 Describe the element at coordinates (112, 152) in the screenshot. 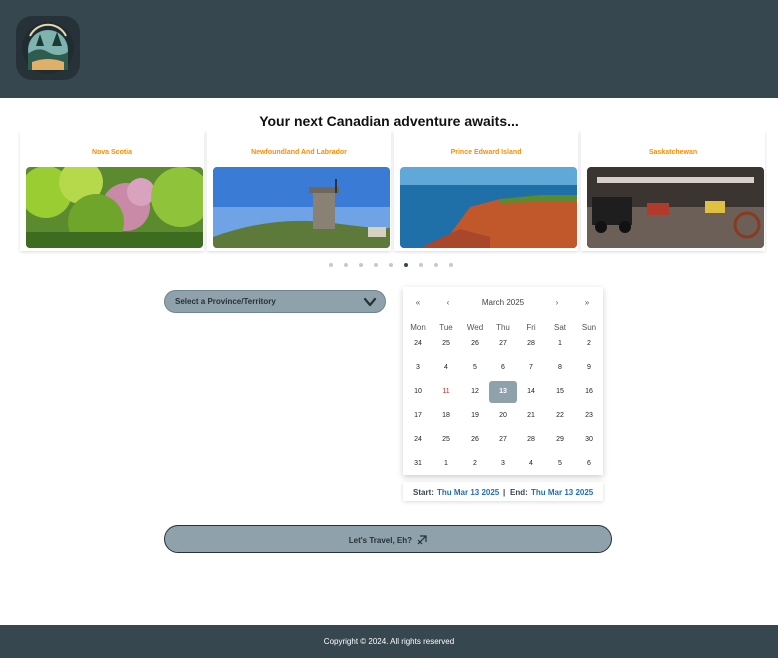

I see `card-title: Nova Scotia` at that location.